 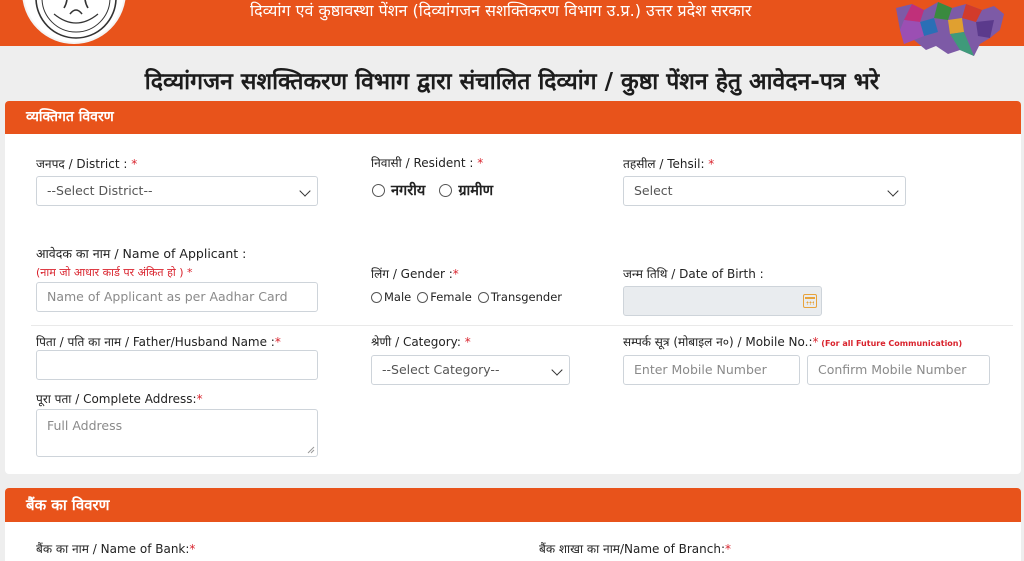 I want to click on resident-option-urban: नगरीय, so click(x=402, y=190).